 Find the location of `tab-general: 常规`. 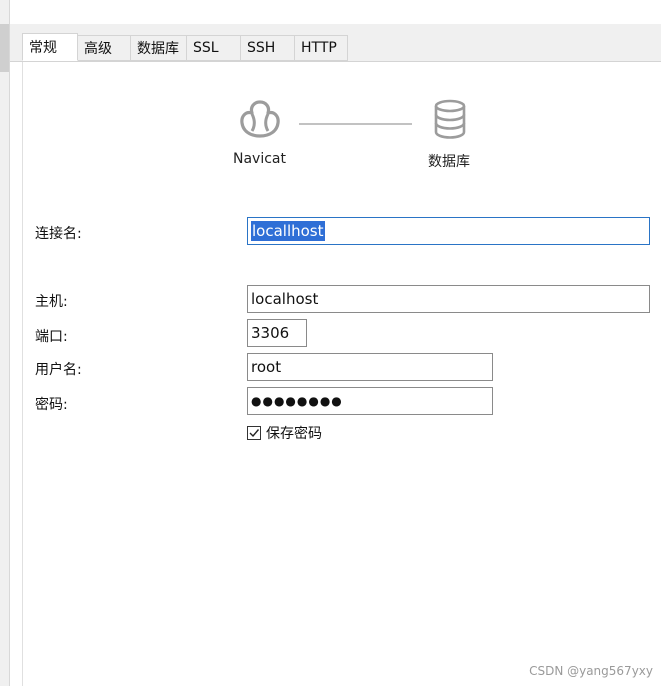

tab-general: 常规 is located at coordinates (50, 47).